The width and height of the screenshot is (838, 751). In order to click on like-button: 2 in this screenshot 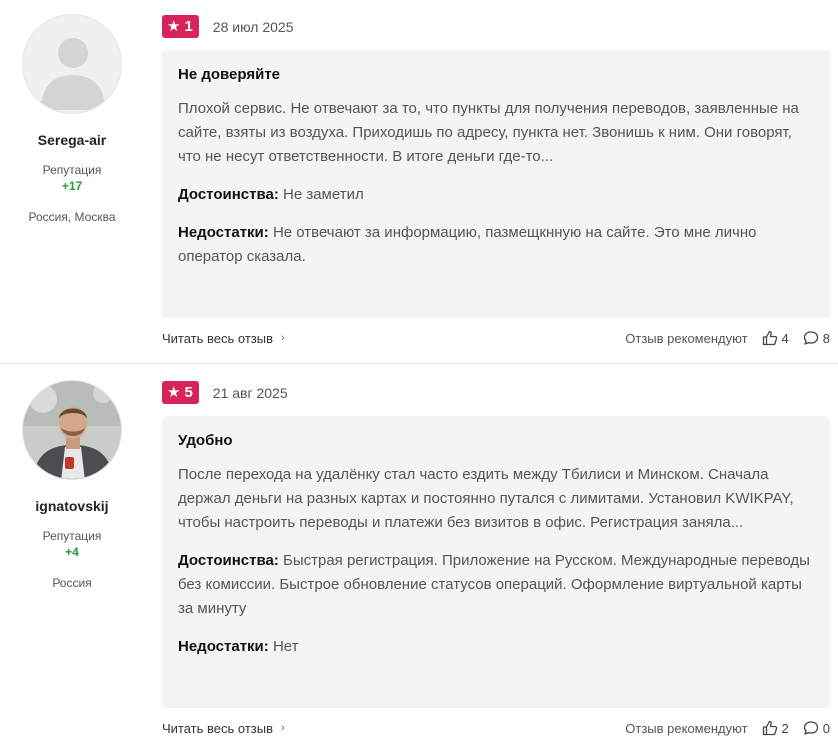, I will do `click(775, 728)`.